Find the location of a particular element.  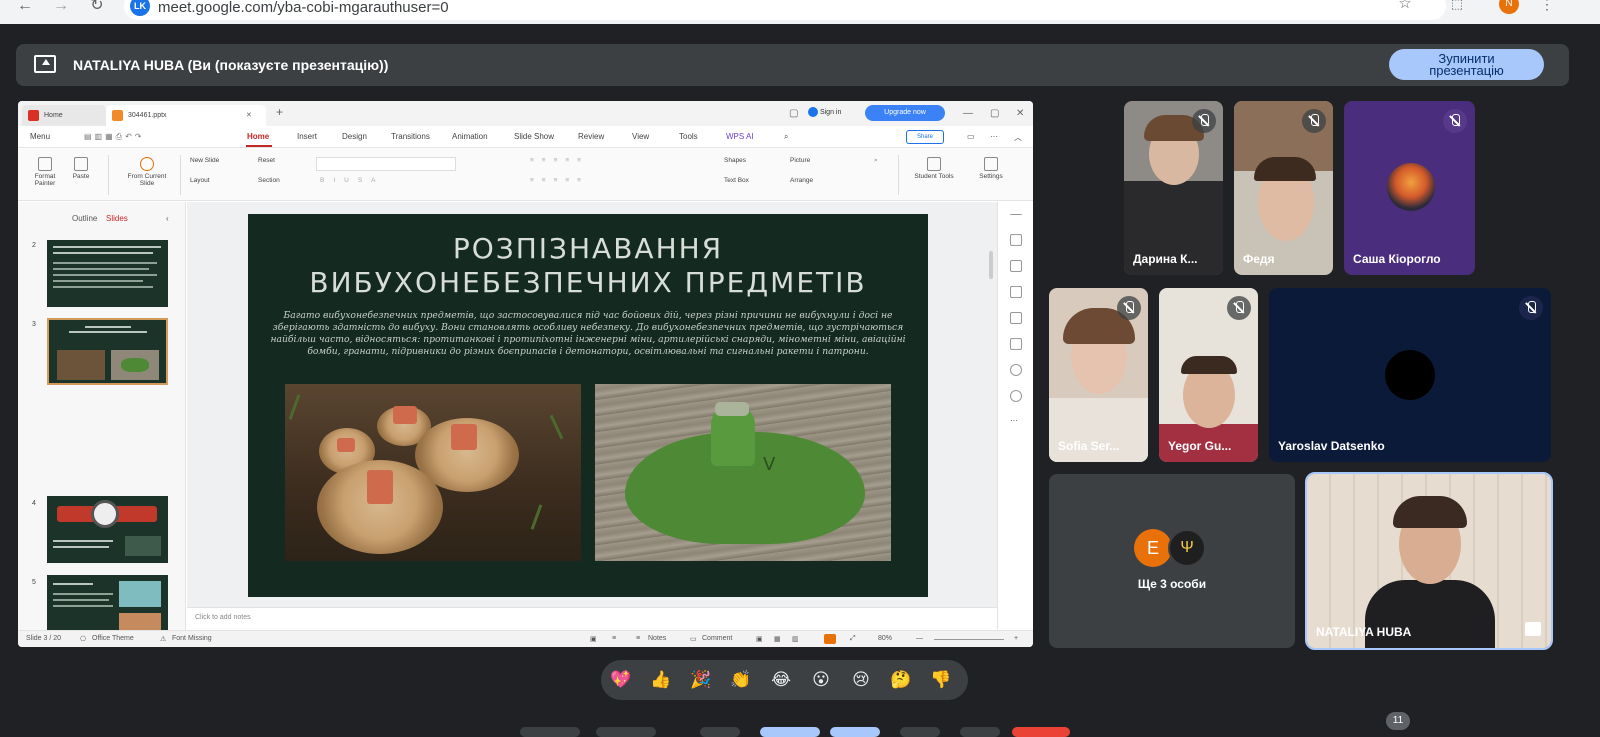

menu-design: Design is located at coordinates (354, 136).